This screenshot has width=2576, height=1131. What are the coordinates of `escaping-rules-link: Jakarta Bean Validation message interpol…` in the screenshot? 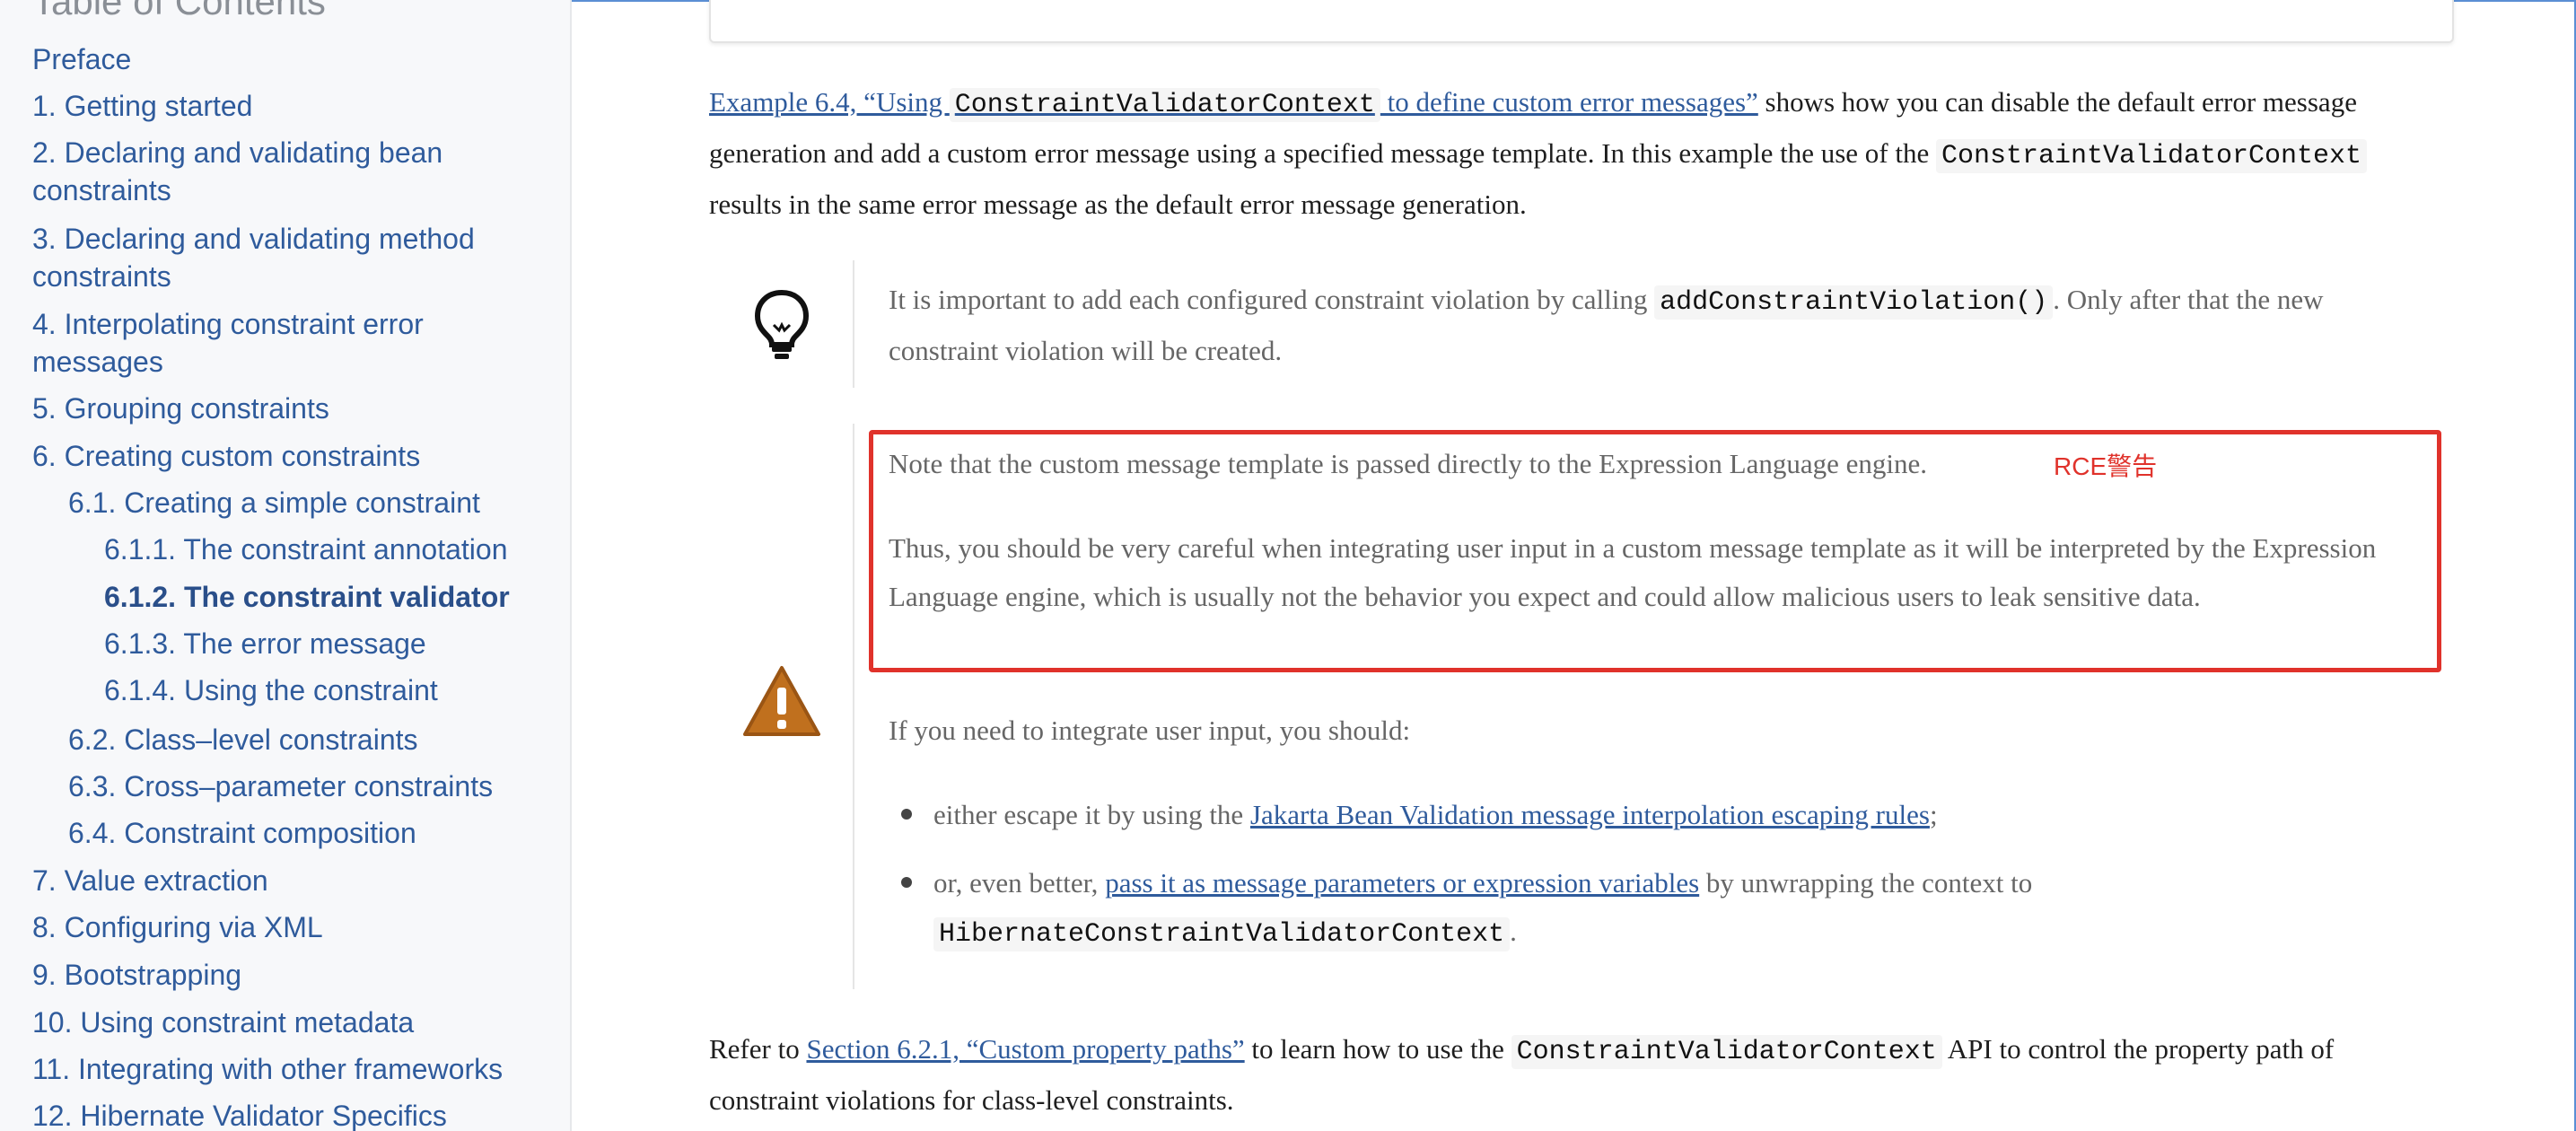 It's located at (1590, 814).